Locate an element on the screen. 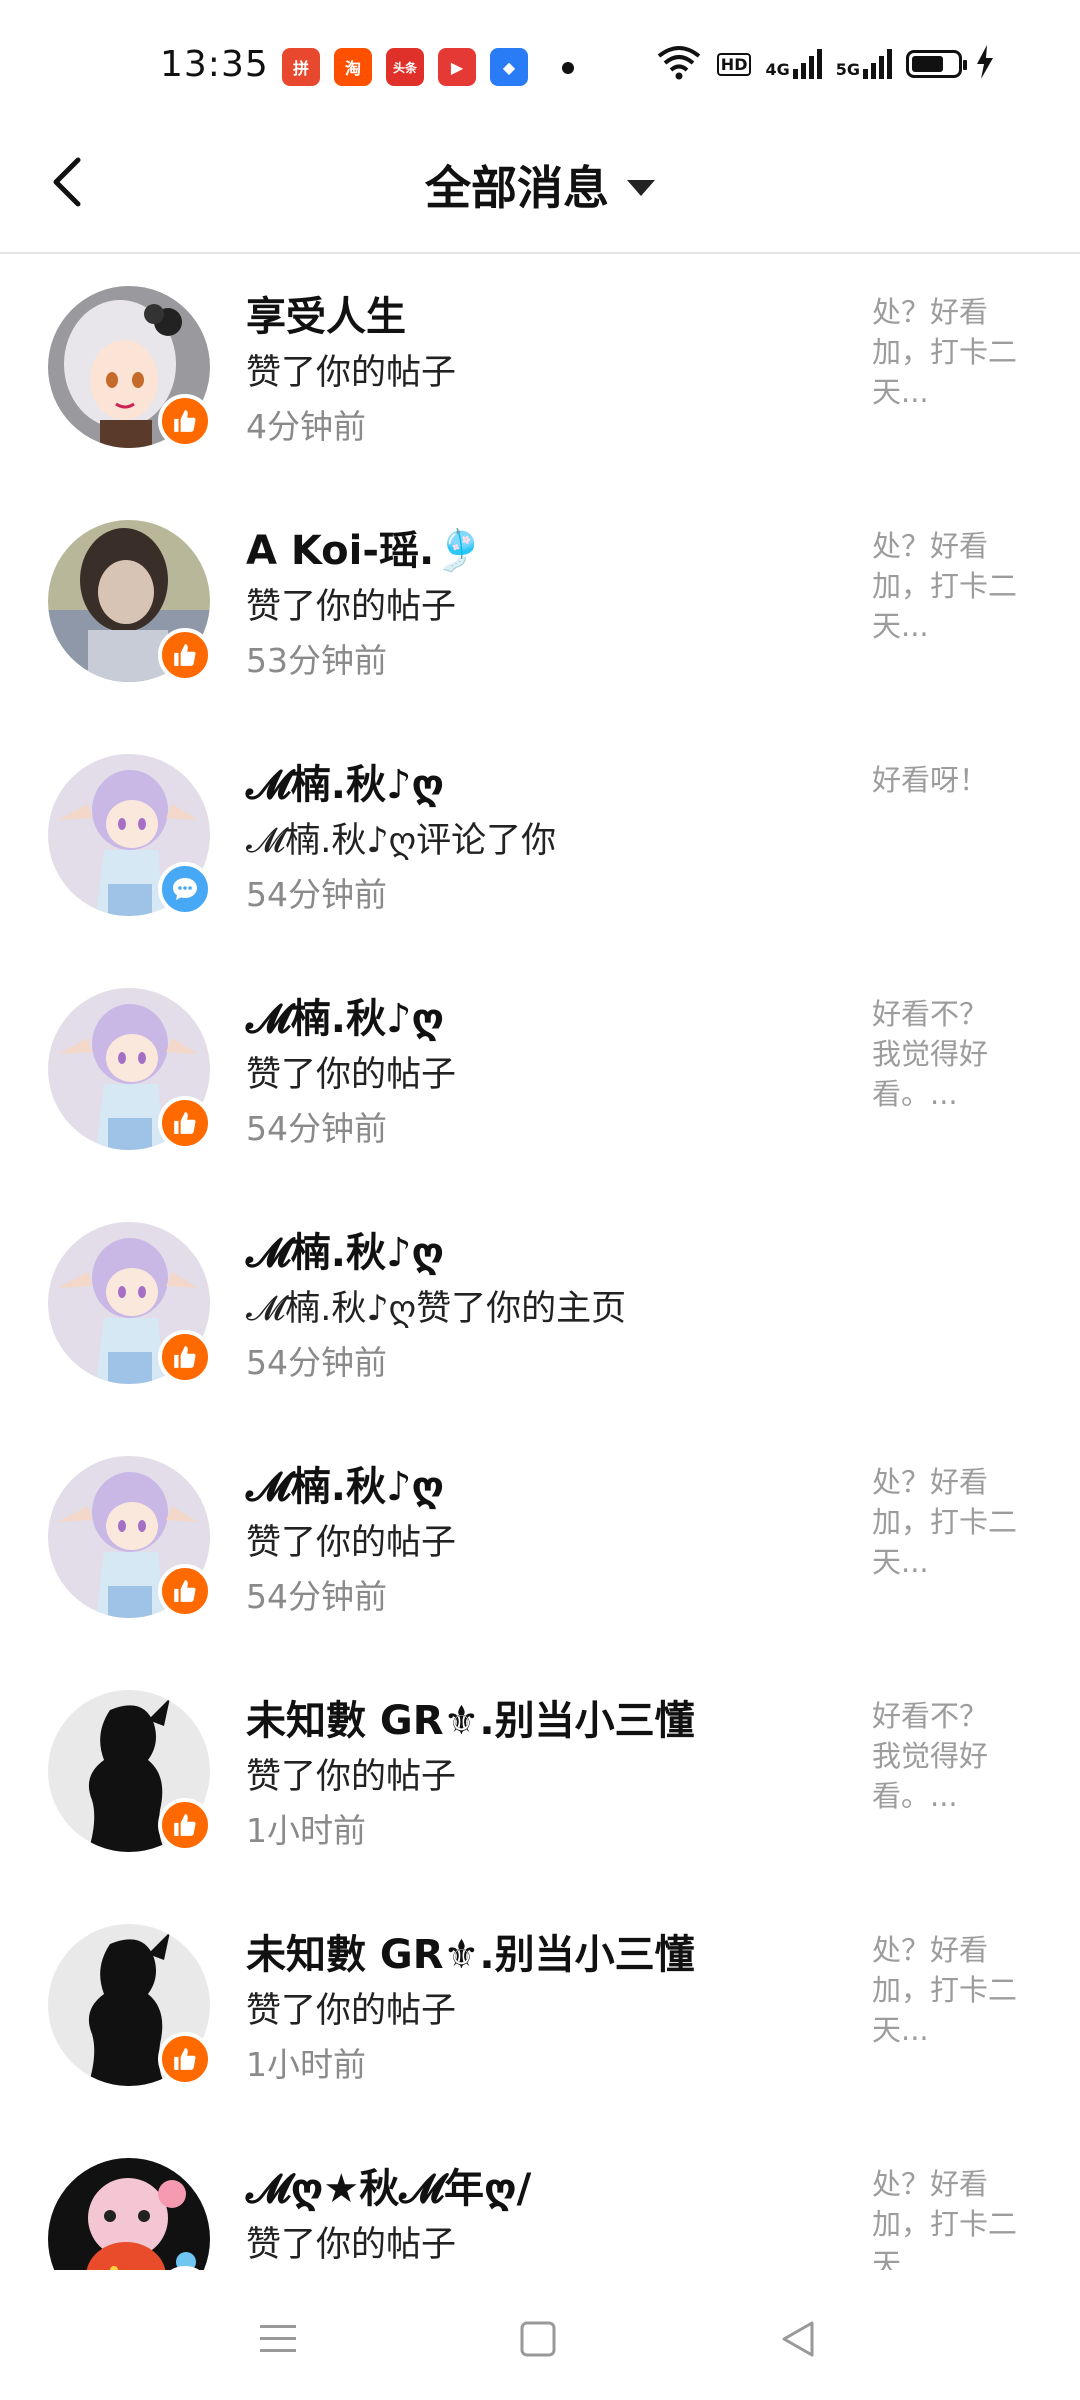  top-bar: 全部消息 is located at coordinates (540, 187).